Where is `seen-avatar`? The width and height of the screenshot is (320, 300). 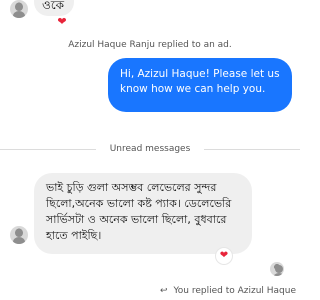 seen-avatar is located at coordinates (277, 269).